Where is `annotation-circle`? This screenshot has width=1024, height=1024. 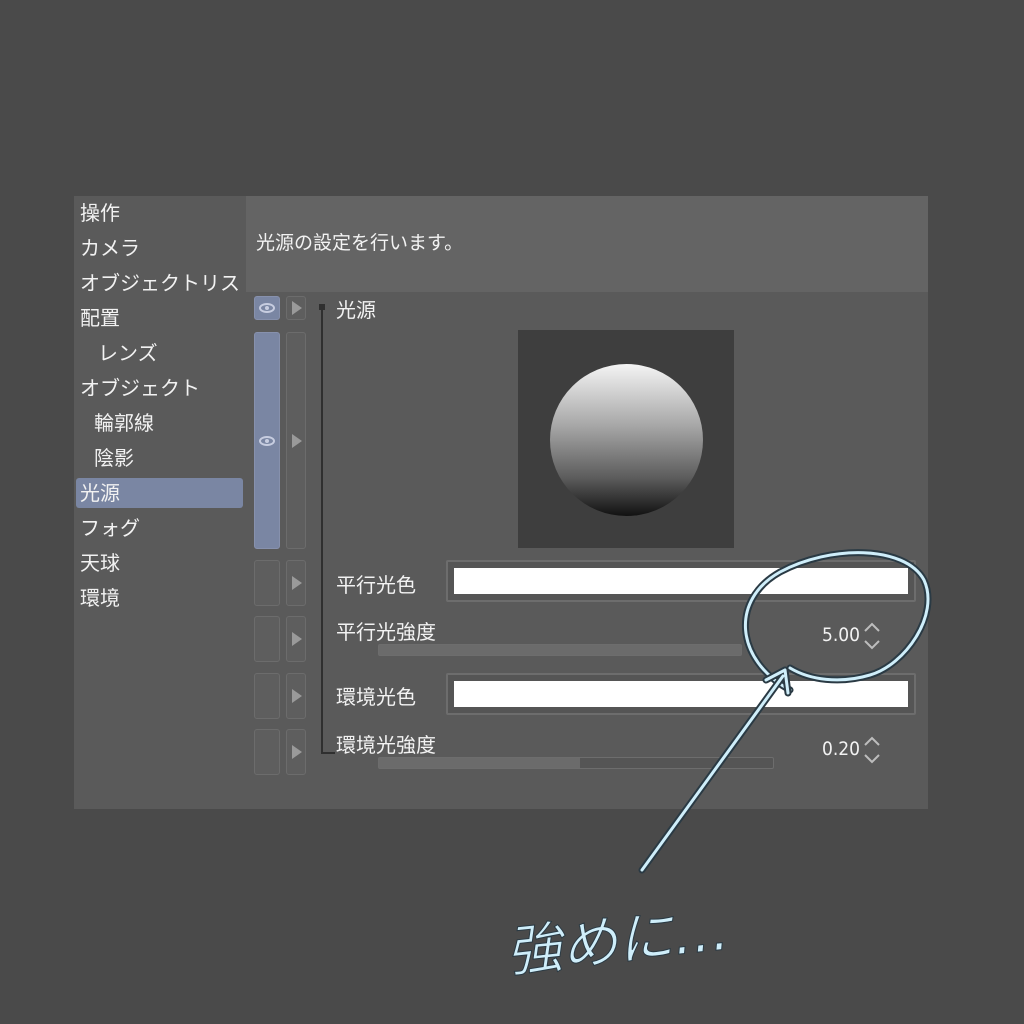 annotation-circle is located at coordinates (837, 621).